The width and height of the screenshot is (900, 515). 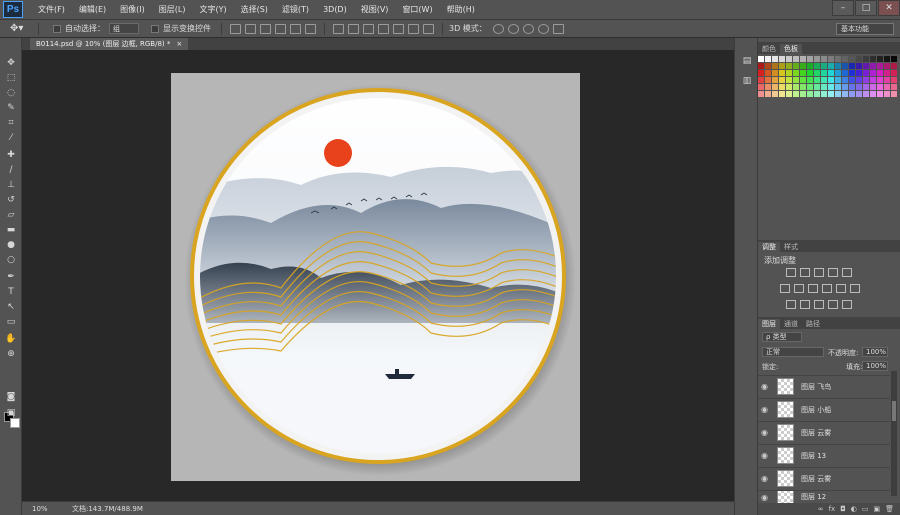 I want to click on layers-scrollbar-thumb, so click(x=894, y=411).